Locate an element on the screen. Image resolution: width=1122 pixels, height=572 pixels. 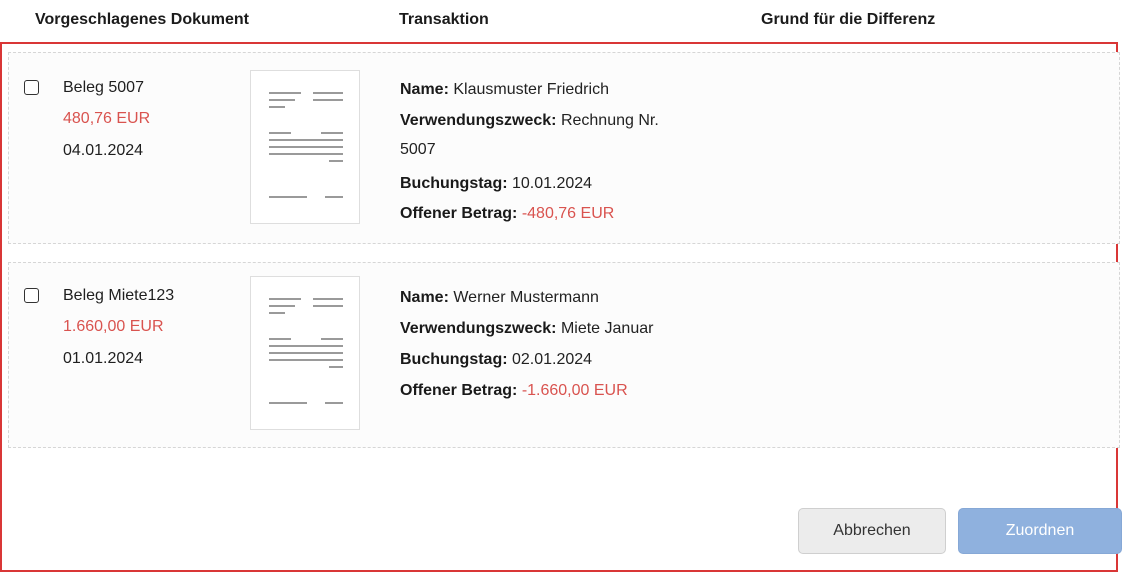
document-amount: 480,76 EUR is located at coordinates (107, 118).